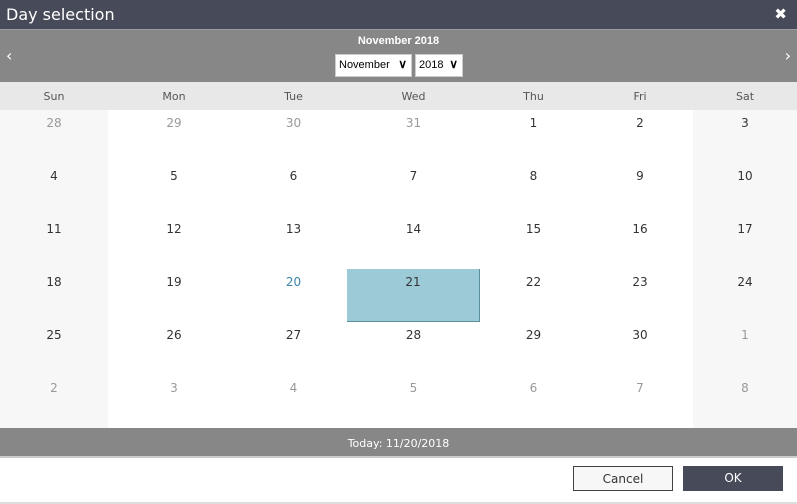 This screenshot has height=504, width=797. I want to click on day-cell: 17, so click(745, 242).